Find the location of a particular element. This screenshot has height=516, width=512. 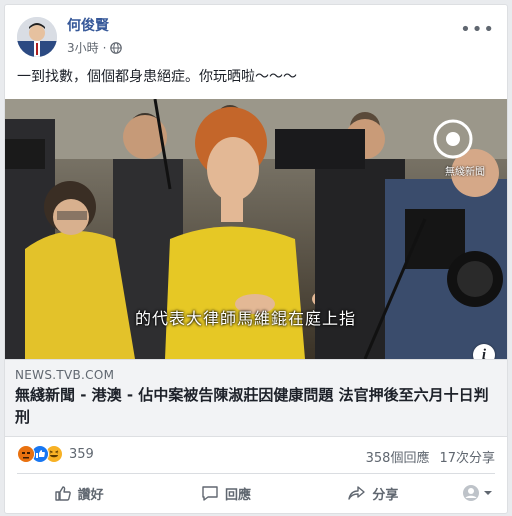

comment-button: 回應 is located at coordinates (225, 493).